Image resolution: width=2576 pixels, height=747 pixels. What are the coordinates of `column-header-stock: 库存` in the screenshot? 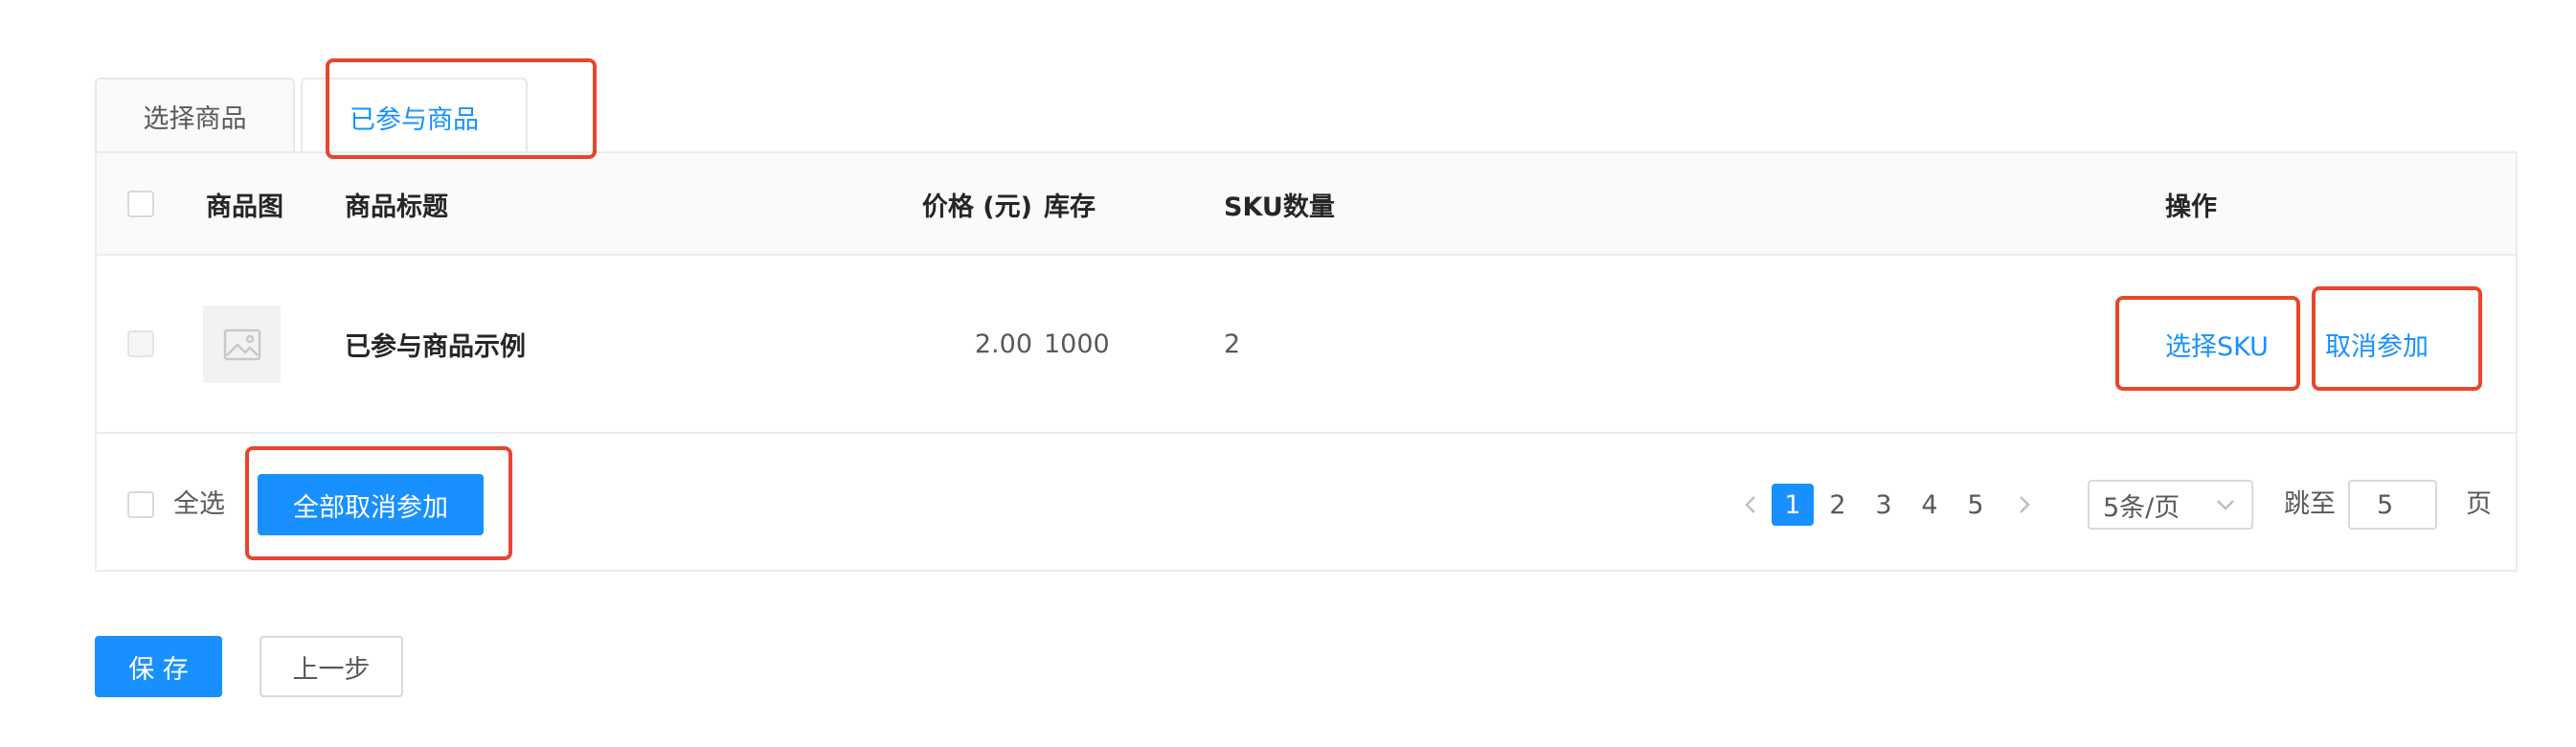 It's located at (1070, 207).